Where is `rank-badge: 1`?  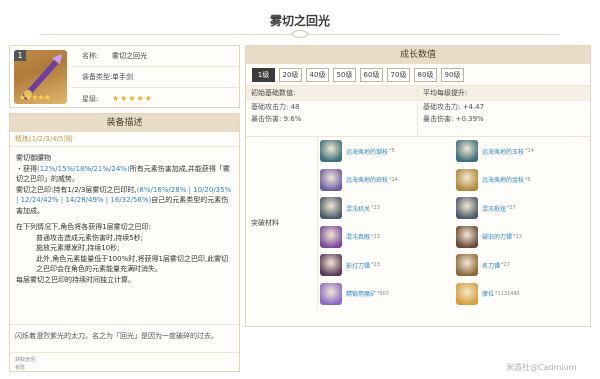
rank-badge: 1 is located at coordinates (20, 55).